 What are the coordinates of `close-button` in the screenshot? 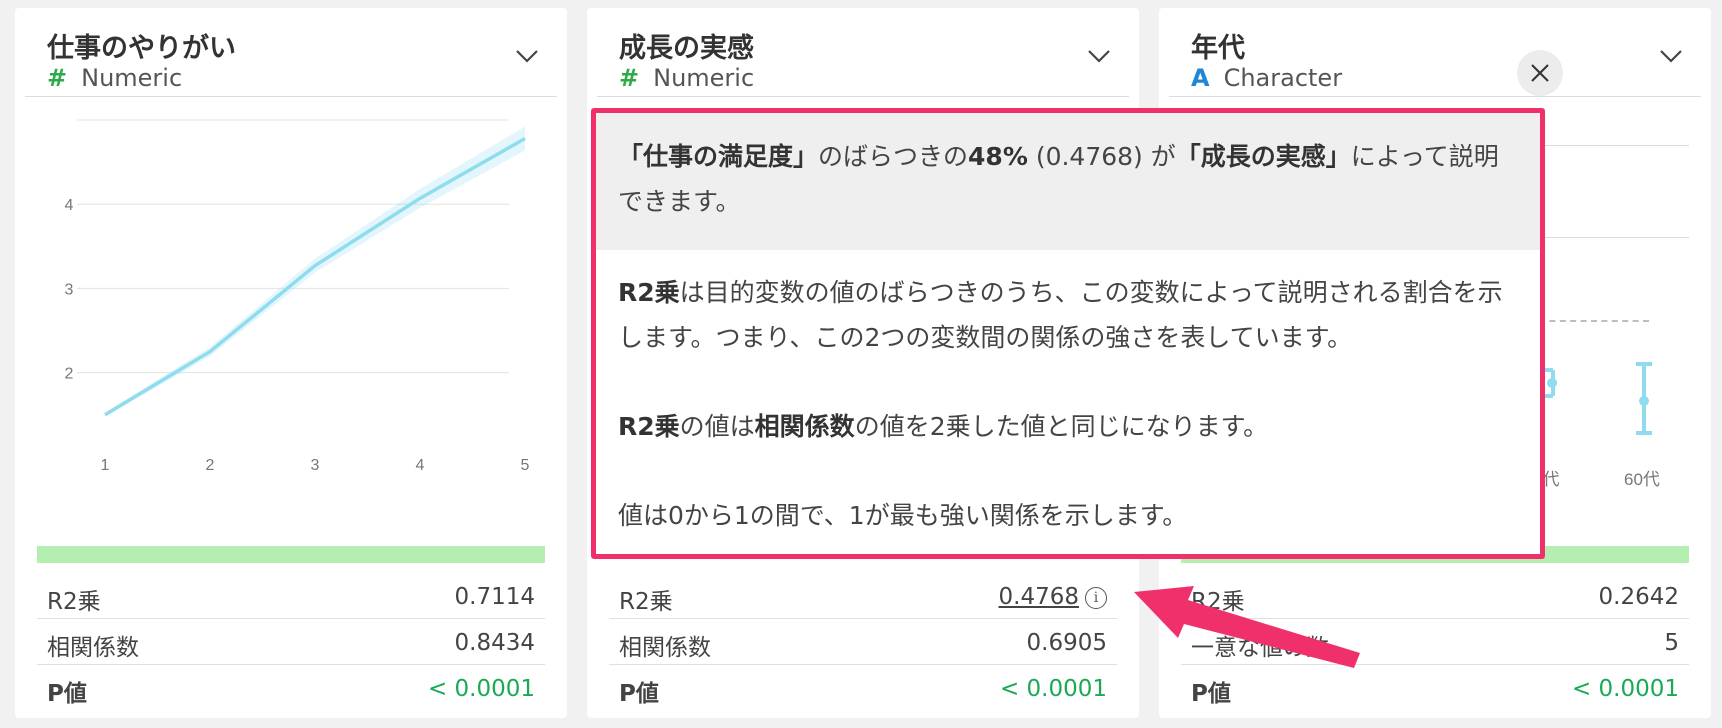 It's located at (1540, 73).